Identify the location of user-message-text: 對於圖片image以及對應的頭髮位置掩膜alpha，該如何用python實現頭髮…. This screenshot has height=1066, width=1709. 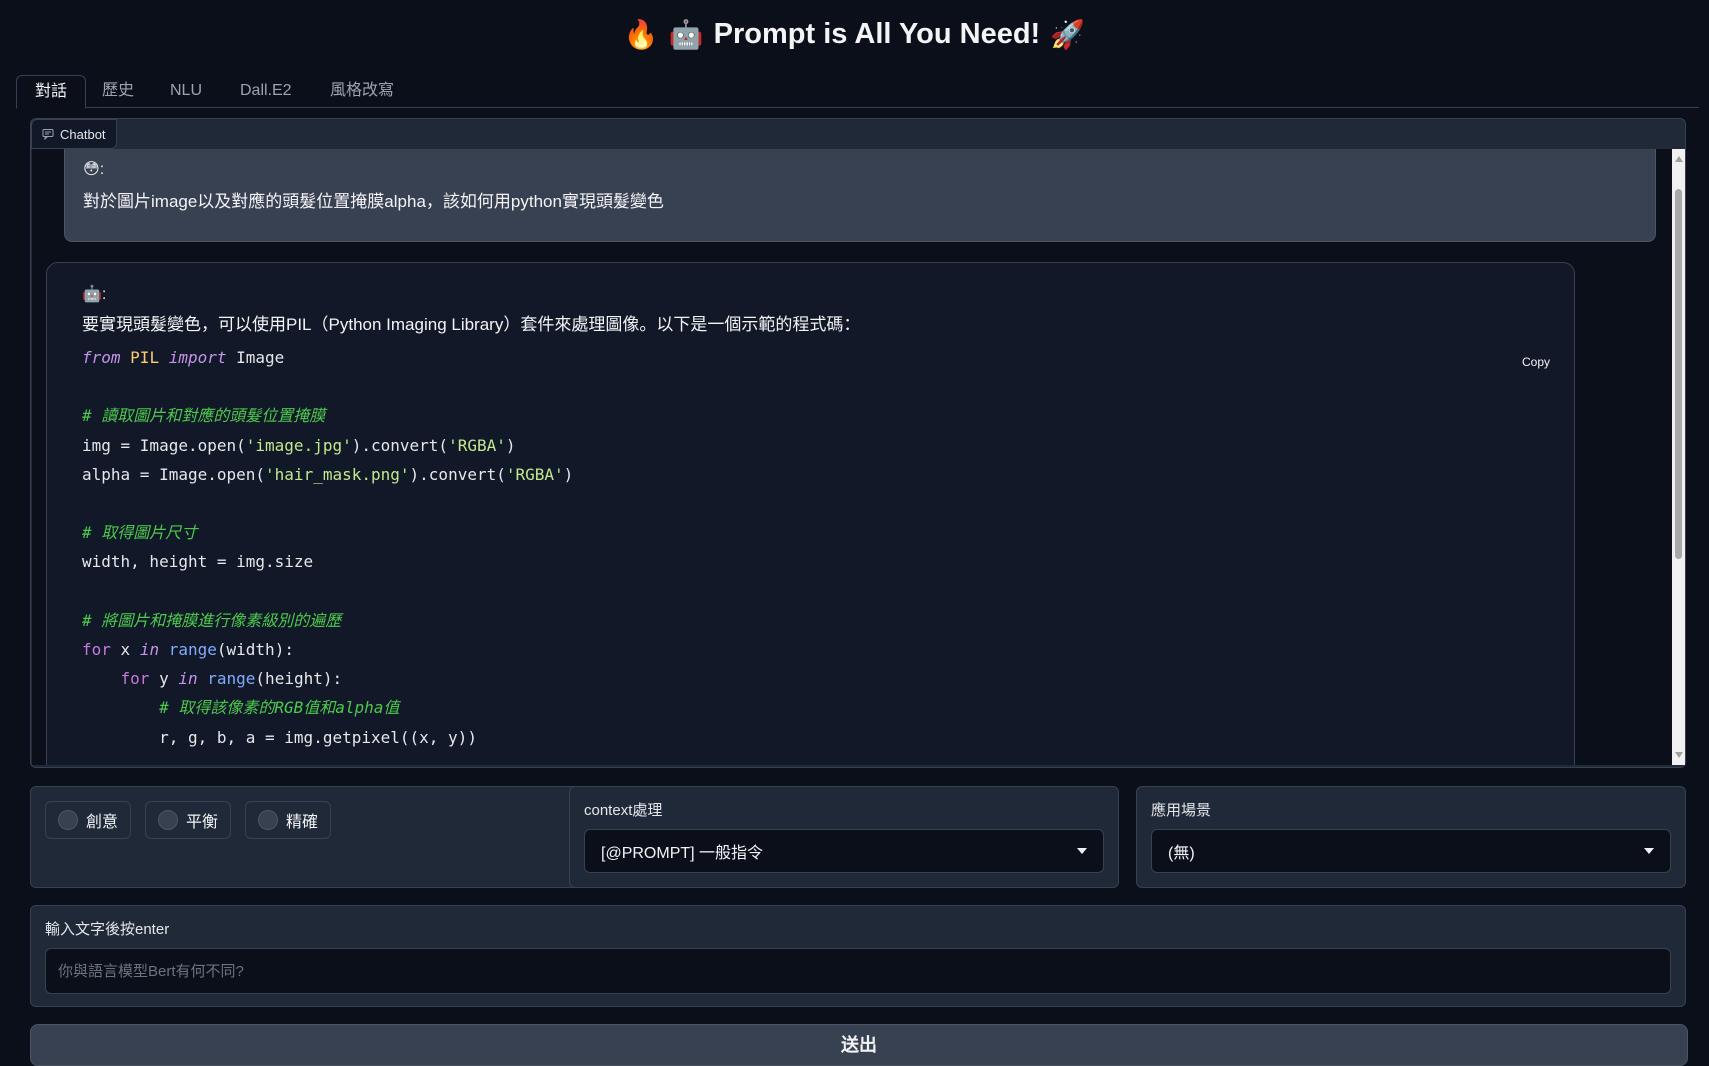
(373, 201).